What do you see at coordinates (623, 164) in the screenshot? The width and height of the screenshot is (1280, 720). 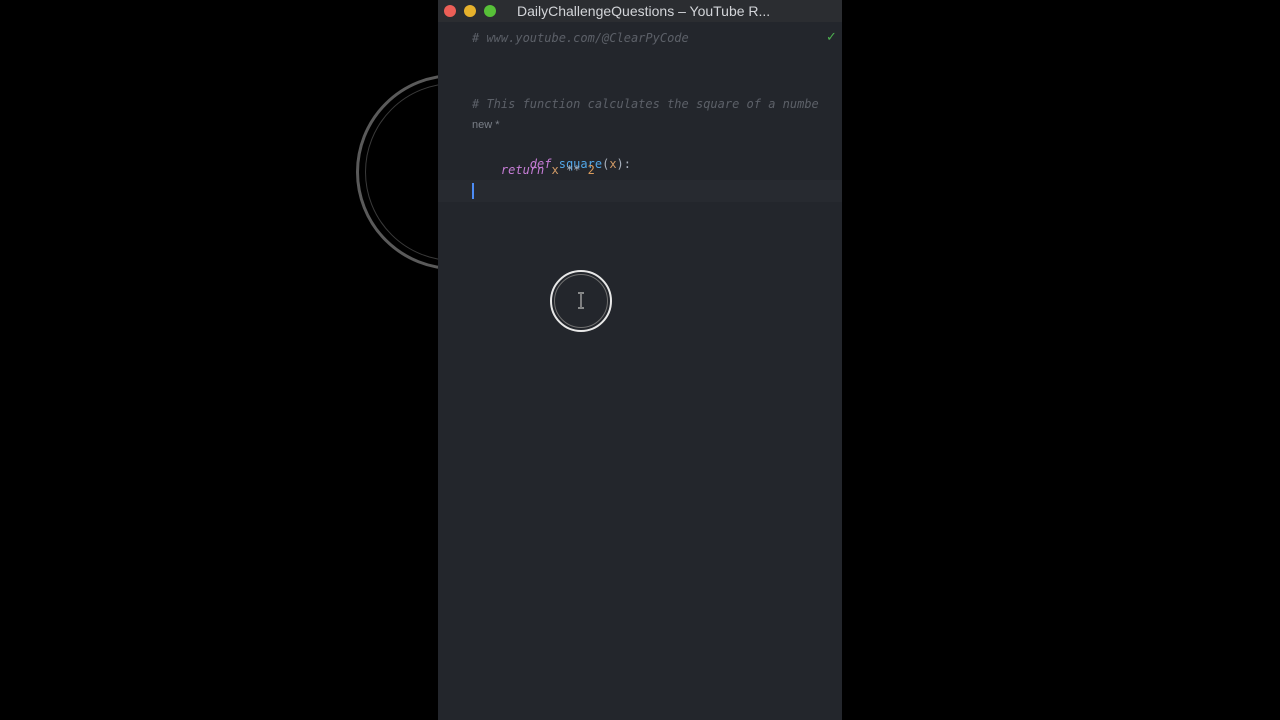 I see `close-paren: ):` at bounding box center [623, 164].